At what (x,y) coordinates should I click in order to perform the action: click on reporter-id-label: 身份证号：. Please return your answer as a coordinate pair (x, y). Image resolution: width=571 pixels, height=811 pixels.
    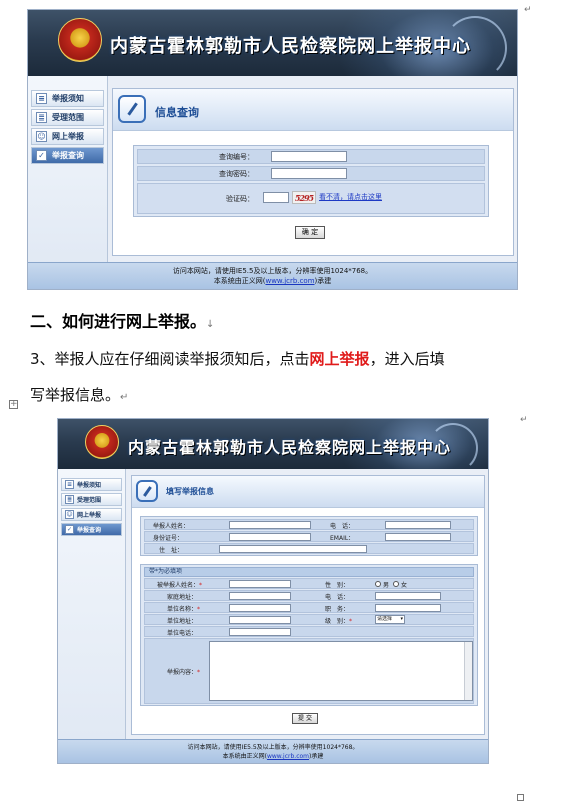
    Looking at the image, I should click on (168, 538).